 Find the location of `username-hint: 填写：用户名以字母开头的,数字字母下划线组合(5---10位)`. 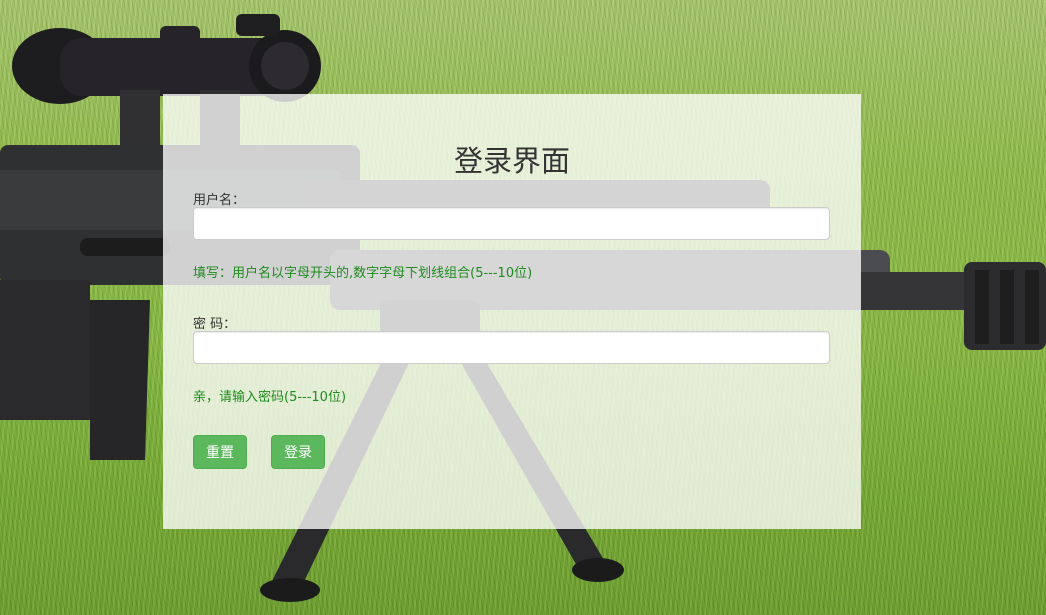

username-hint: 填写：用户名以字母开头的,数字字母下划线组合(5---10位) is located at coordinates (363, 273).